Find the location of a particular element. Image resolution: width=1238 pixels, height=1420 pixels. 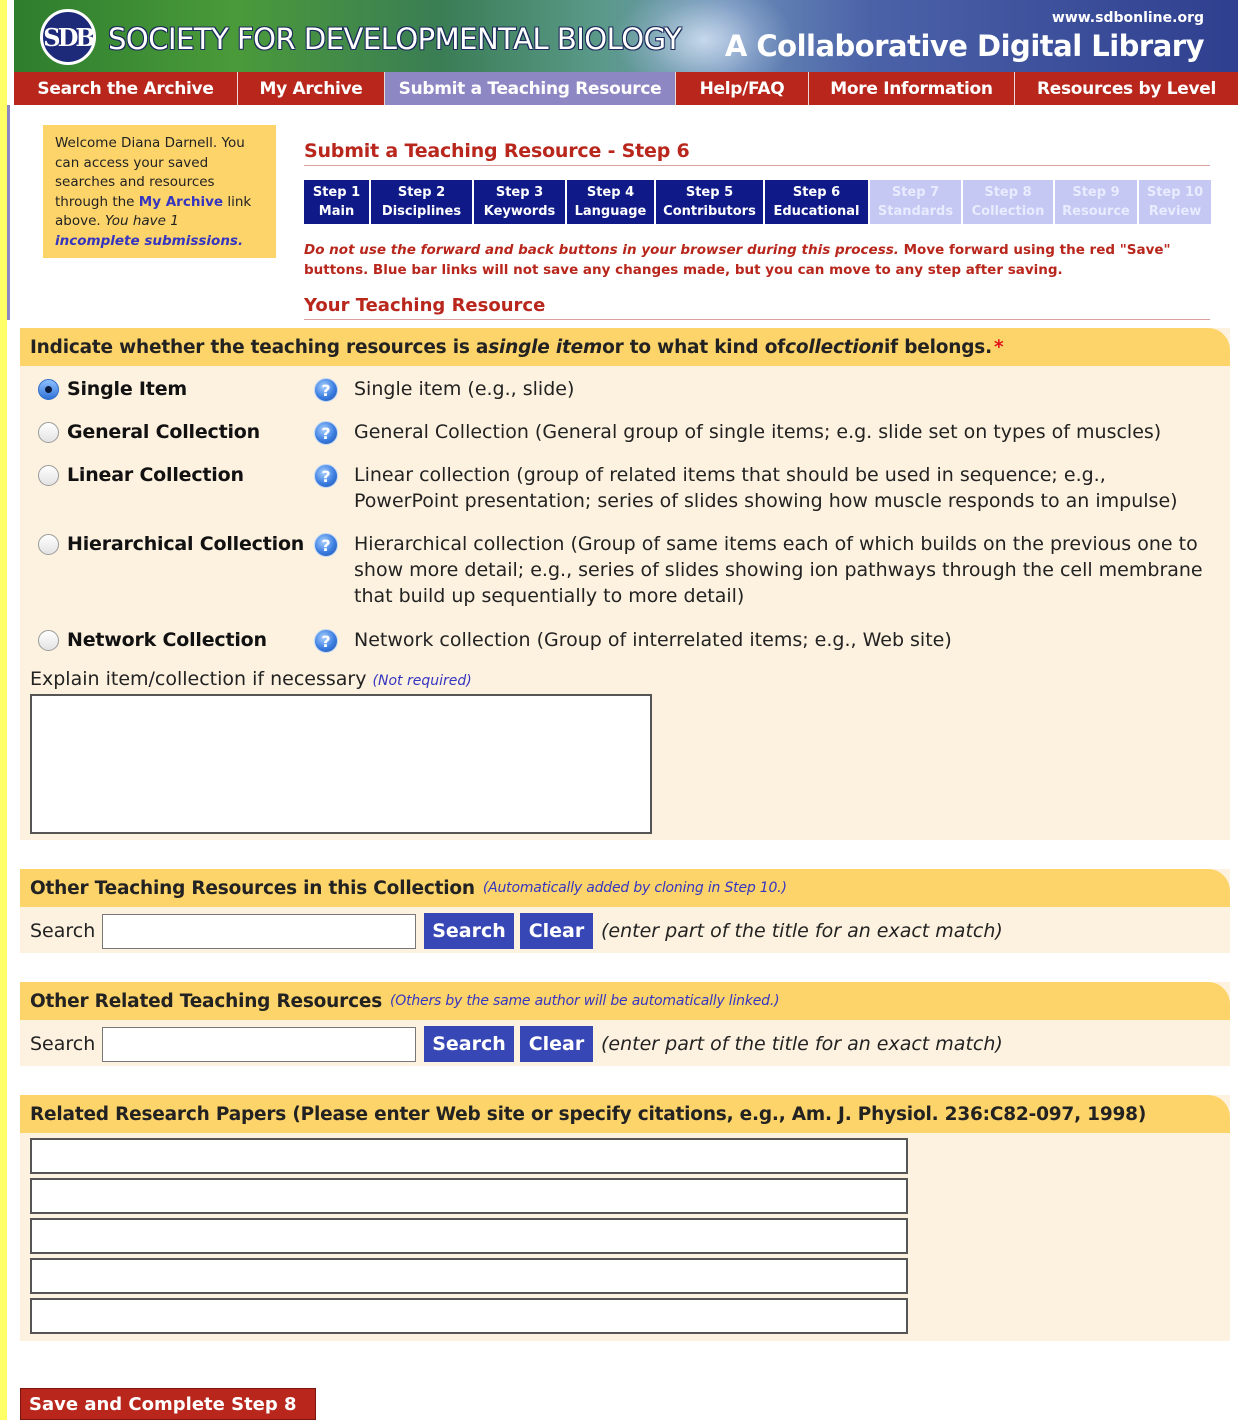

my-archive-link: My Archive is located at coordinates (181, 202).